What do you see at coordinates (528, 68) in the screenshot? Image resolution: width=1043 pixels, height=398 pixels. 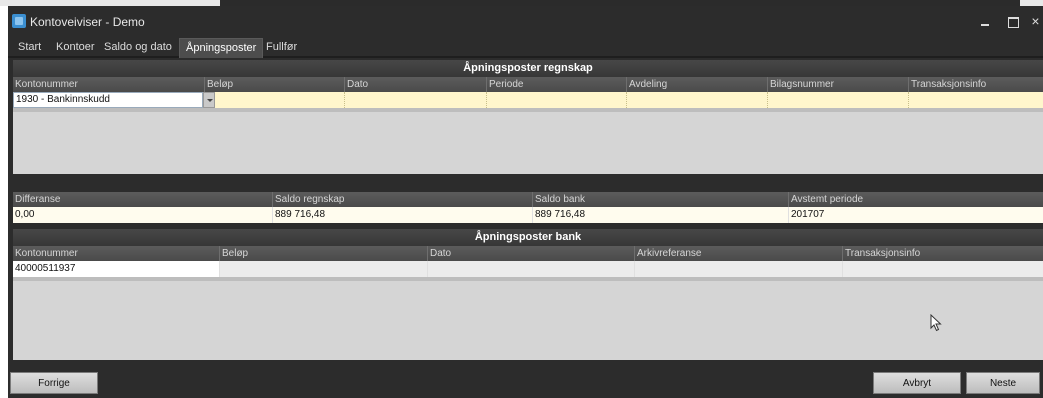 I see `regnskap-title: Åpningsposter regnskap` at bounding box center [528, 68].